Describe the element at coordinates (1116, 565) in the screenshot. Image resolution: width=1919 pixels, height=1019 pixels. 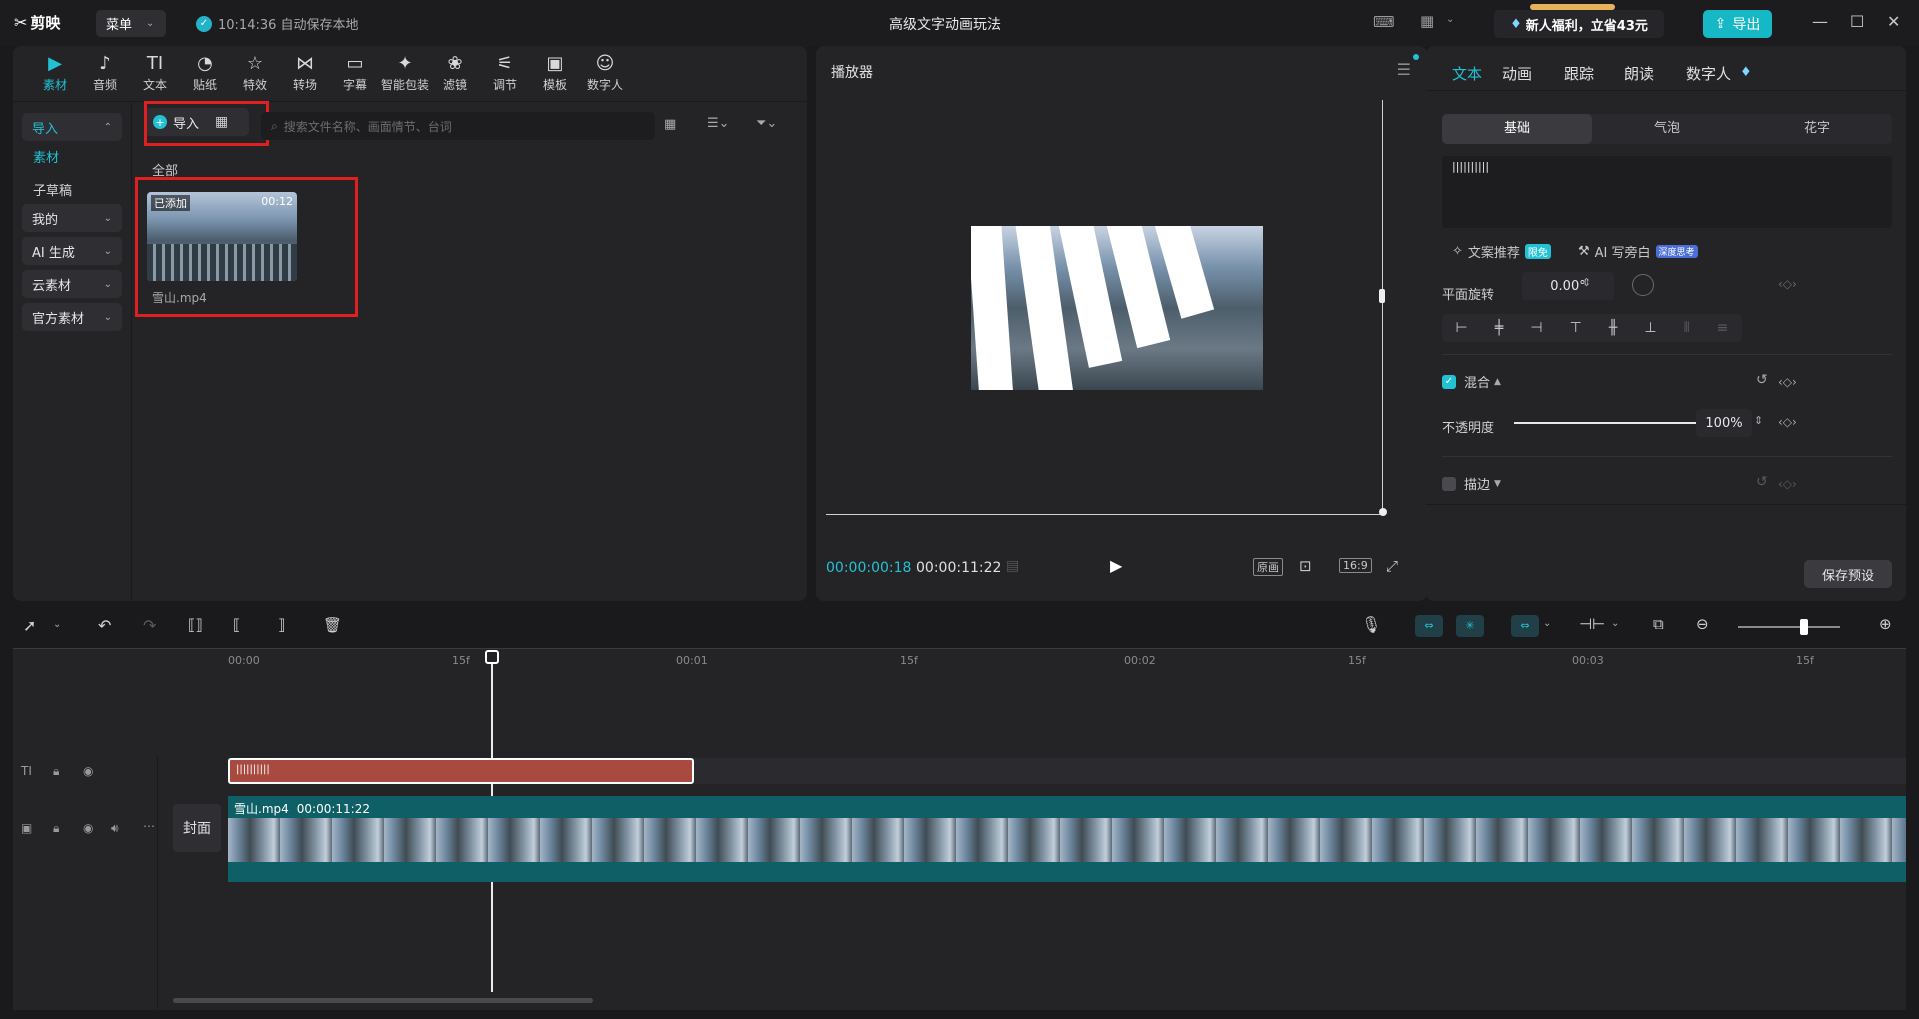
I see `play-icon: ▶` at that location.